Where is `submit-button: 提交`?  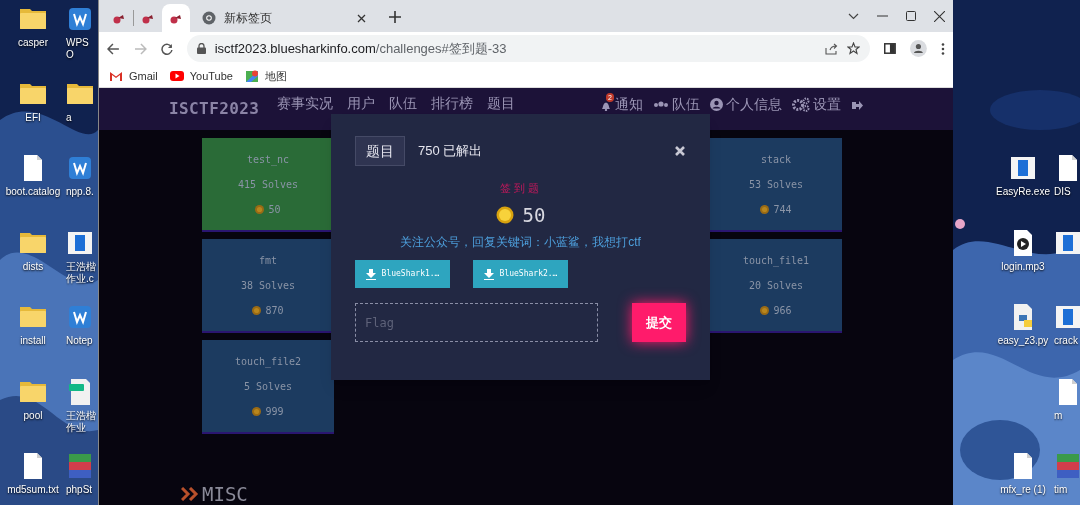 submit-button: 提交 is located at coordinates (659, 322).